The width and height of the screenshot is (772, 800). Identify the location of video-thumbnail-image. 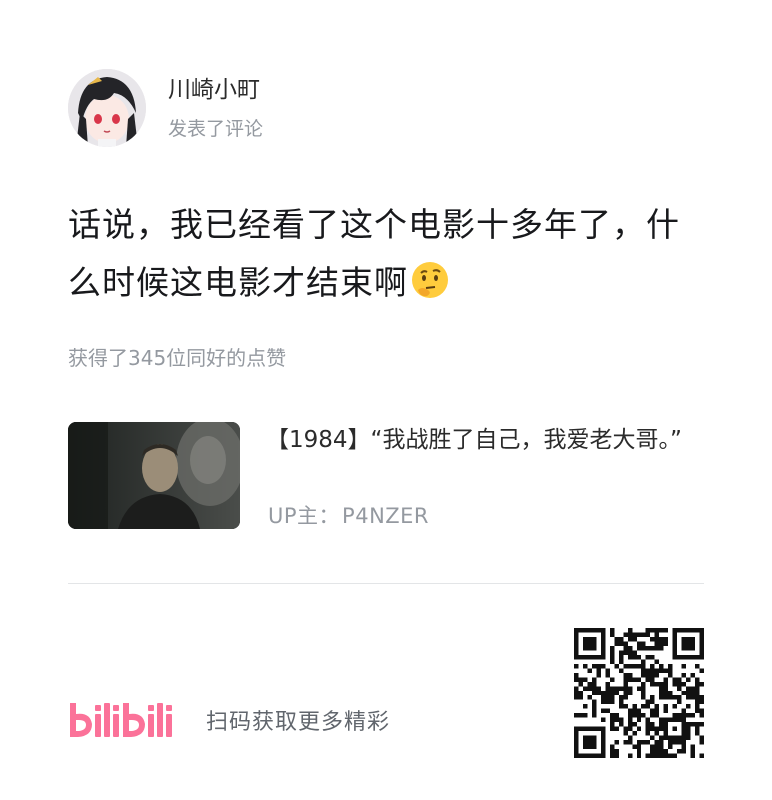
(154, 475).